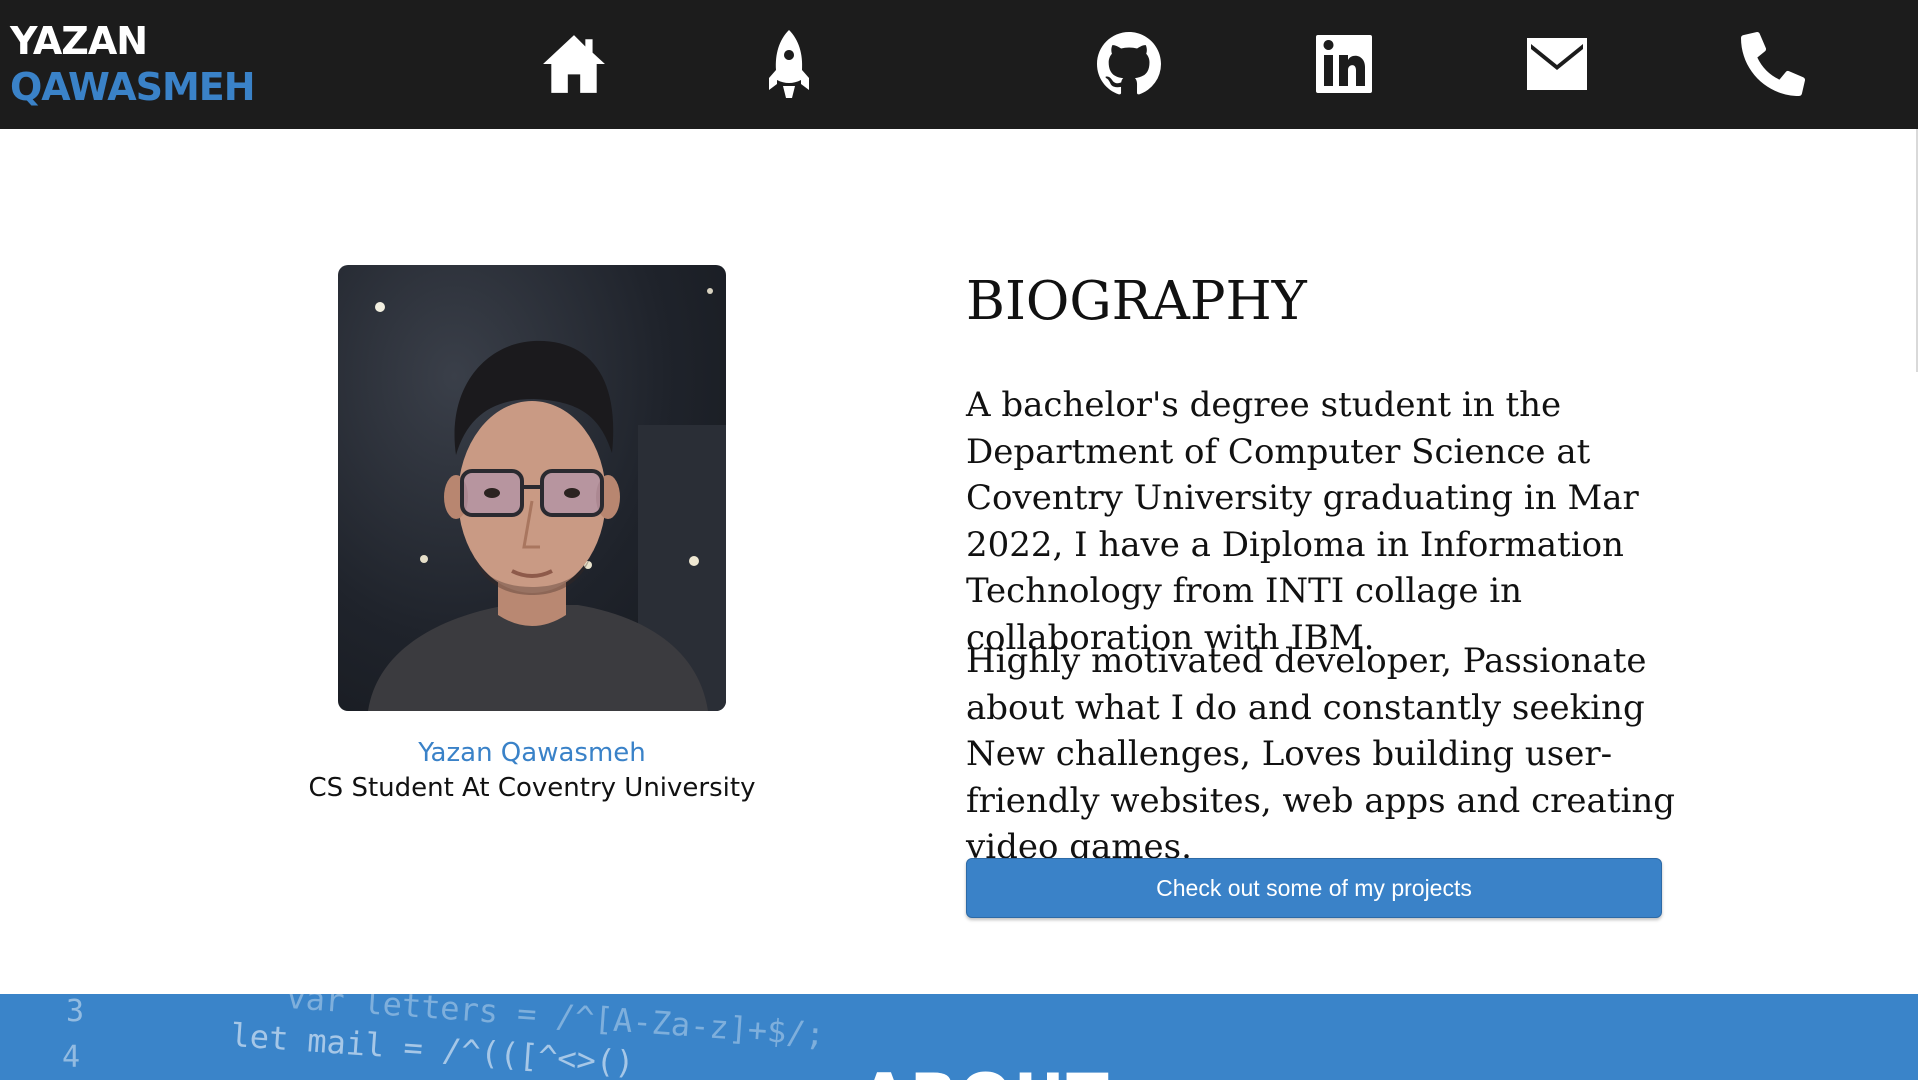 The image size is (1918, 1080). What do you see at coordinates (79, 41) in the screenshot?
I see `brand-first-name: YAZAN` at bounding box center [79, 41].